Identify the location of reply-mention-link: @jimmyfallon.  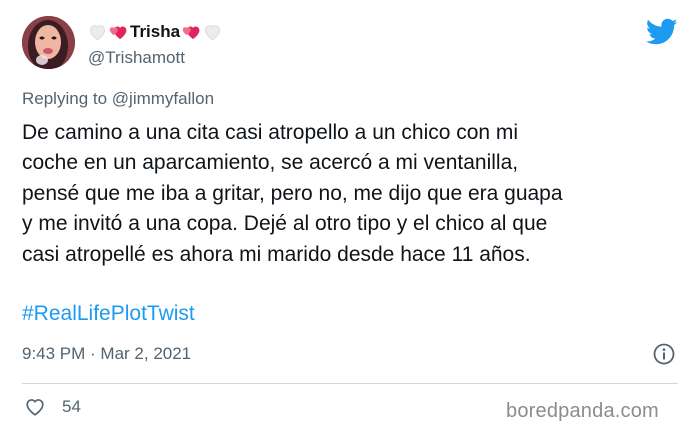
(163, 98).